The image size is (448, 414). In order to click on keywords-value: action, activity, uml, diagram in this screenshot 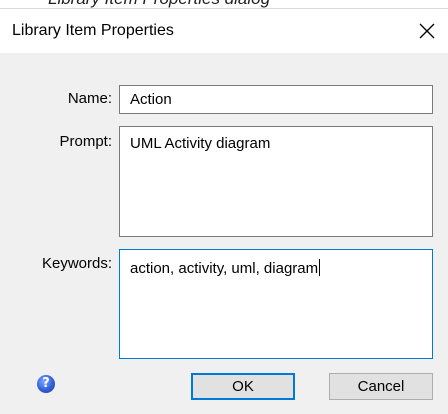, I will do `click(224, 268)`.